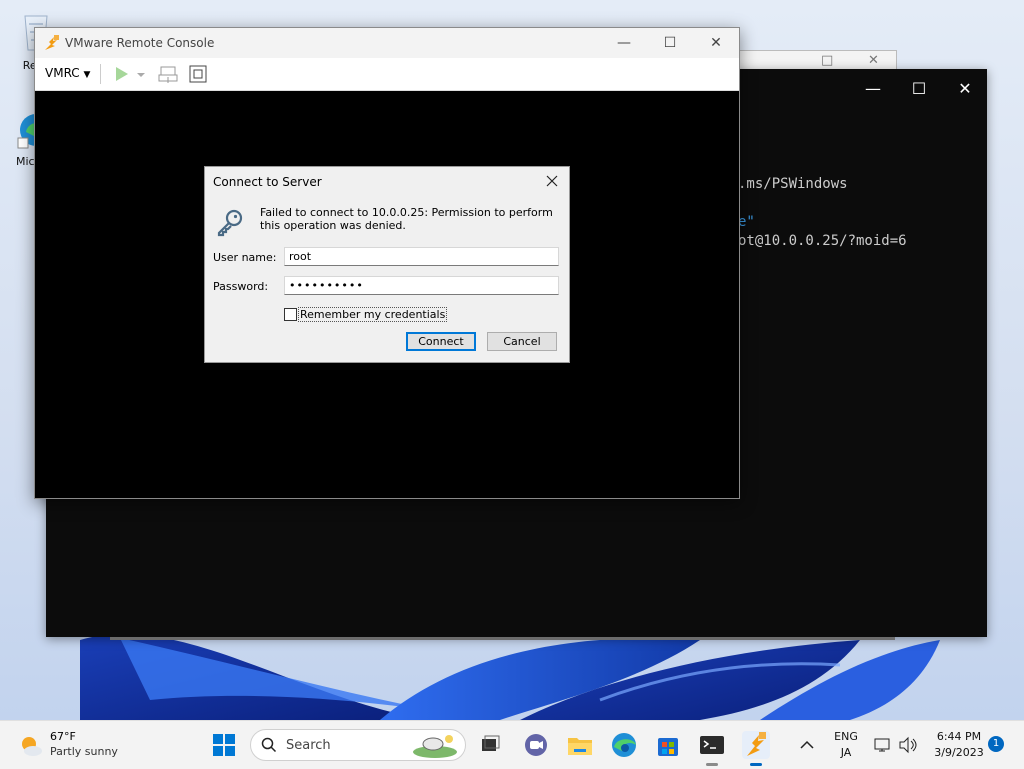 Image resolution: width=1024 pixels, height=769 pixels. Describe the element at coordinates (959, 736) in the screenshot. I see `clock-time: 6:44 PM` at that location.